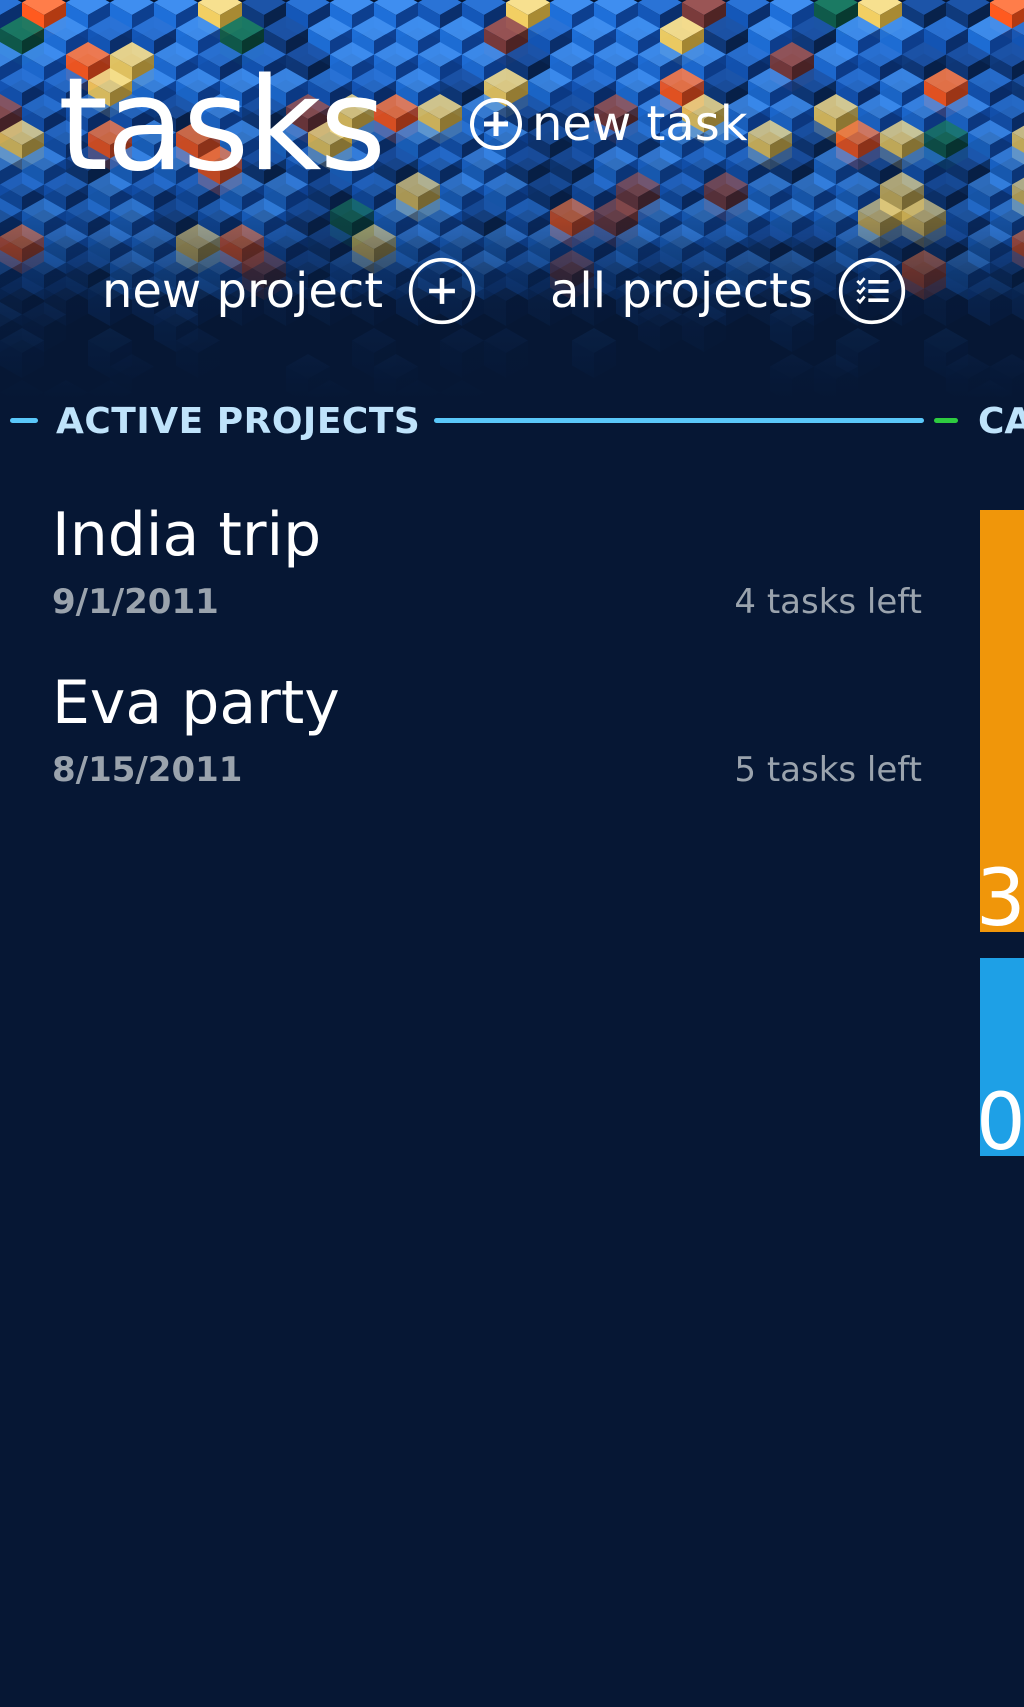 The height and width of the screenshot is (1707, 1024). What do you see at coordinates (238, 421) in the screenshot?
I see `active-projects-title: ACTIVE PROJECTS` at bounding box center [238, 421].